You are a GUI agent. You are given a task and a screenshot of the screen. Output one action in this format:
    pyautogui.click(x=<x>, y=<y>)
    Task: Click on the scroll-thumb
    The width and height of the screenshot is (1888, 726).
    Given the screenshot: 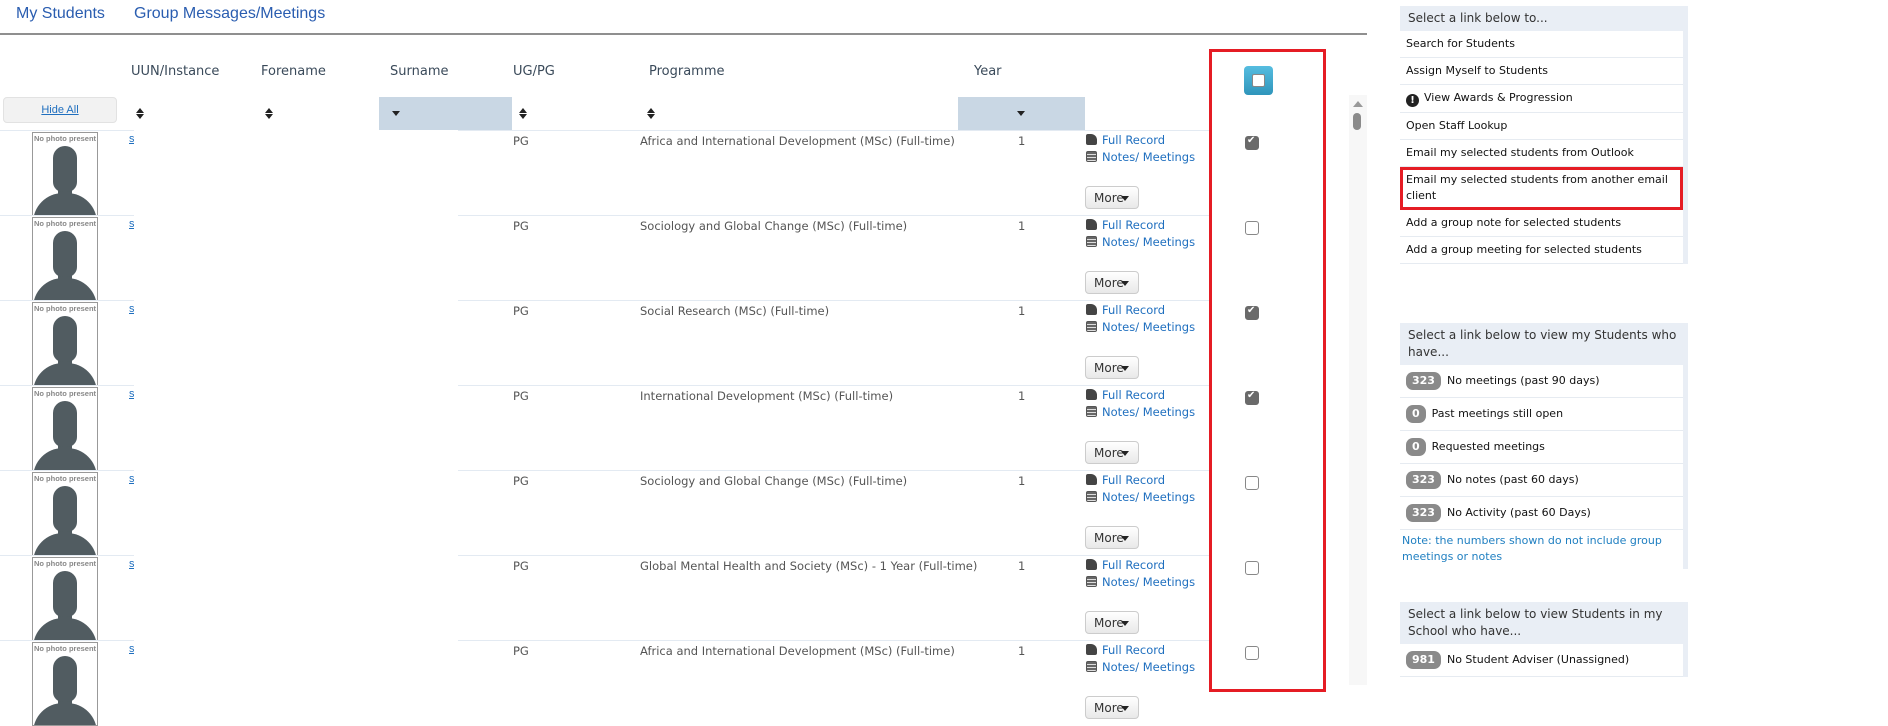 What is the action you would take?
    pyautogui.click(x=1357, y=121)
    